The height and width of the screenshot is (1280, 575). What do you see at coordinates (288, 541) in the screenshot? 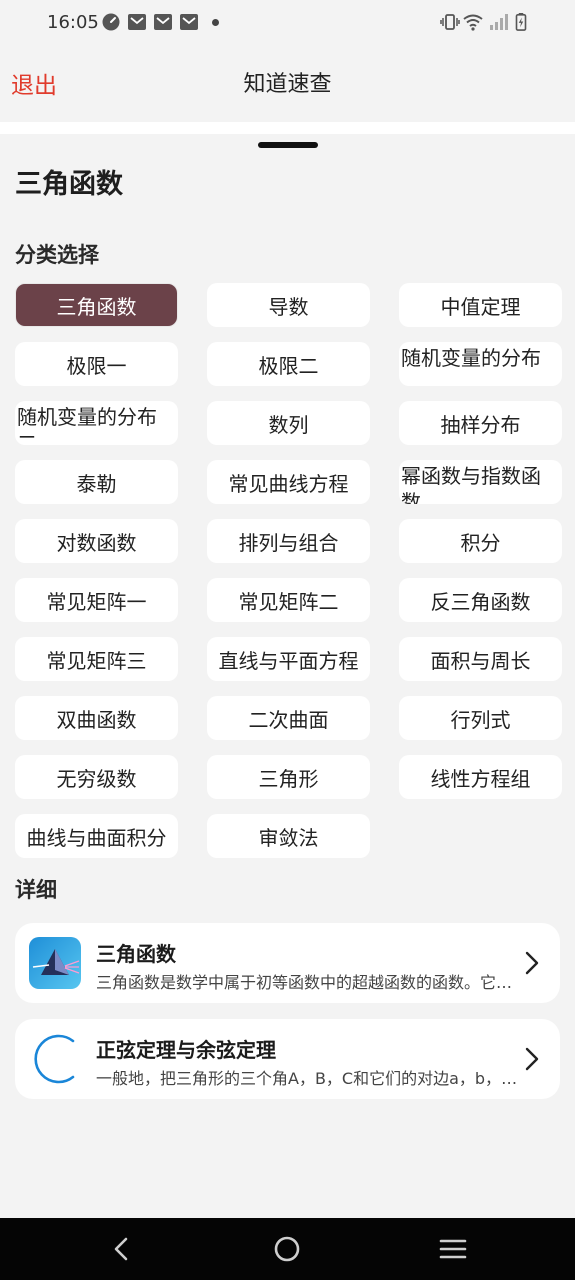
I see `category-chip-pailiezuhe: 排列与组合` at bounding box center [288, 541].